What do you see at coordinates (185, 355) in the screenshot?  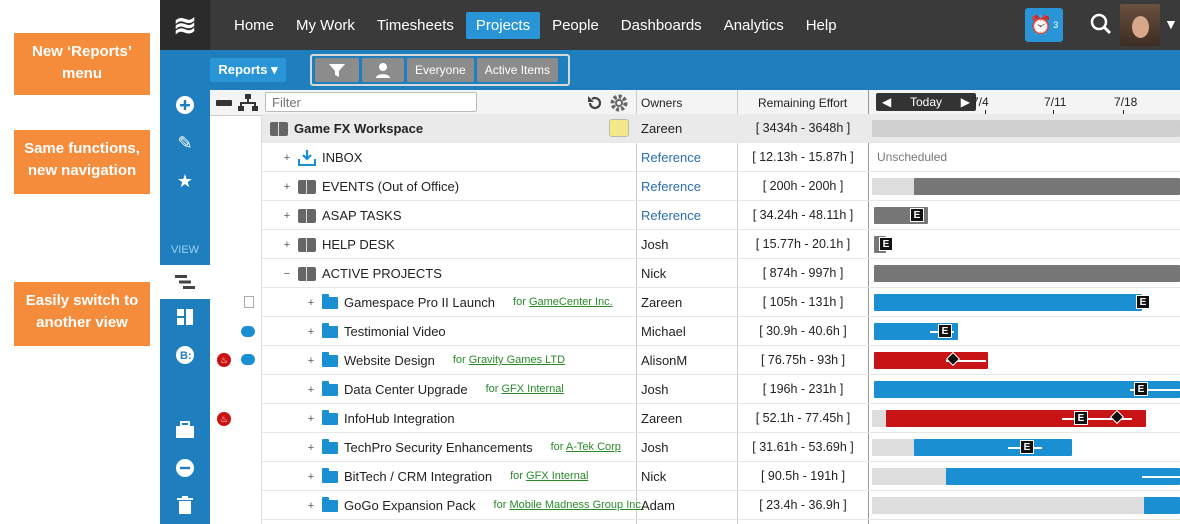 I see `b-icon: B:` at bounding box center [185, 355].